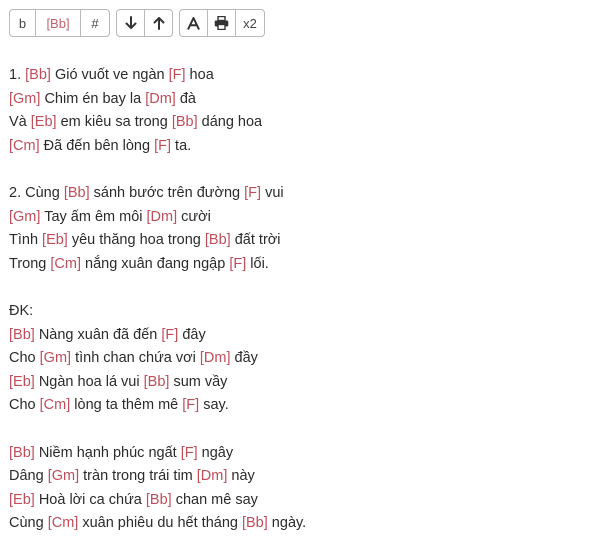 The image size is (600, 540). Describe the element at coordinates (300, 454) in the screenshot. I see `lyric-line: [Bb] Niềm hạnh phúc ngất [F] ngây` at that location.